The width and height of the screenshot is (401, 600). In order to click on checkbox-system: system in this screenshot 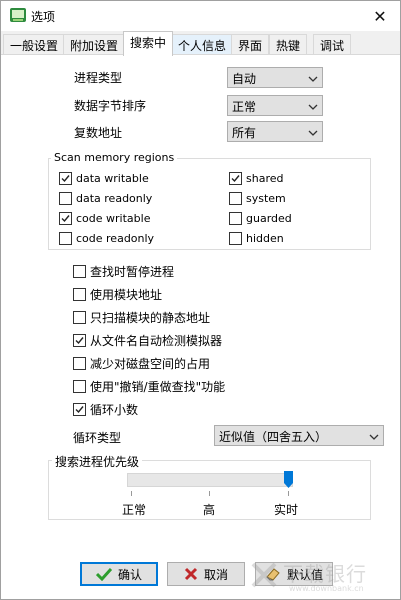, I will do `click(257, 198)`.